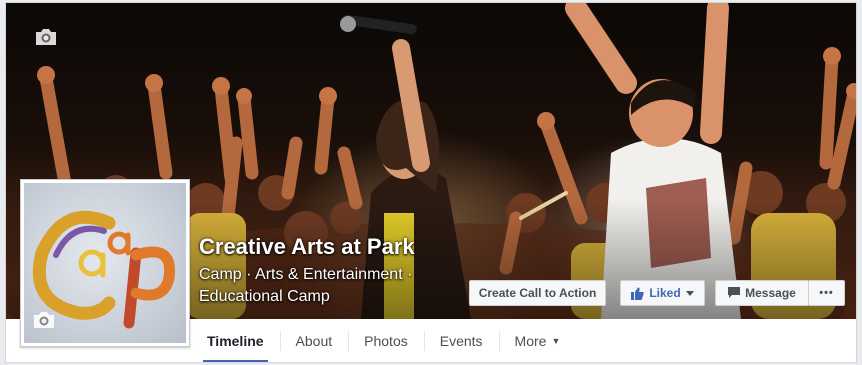 This screenshot has height=365, width=862. I want to click on tab-more-label: More, so click(530, 341).